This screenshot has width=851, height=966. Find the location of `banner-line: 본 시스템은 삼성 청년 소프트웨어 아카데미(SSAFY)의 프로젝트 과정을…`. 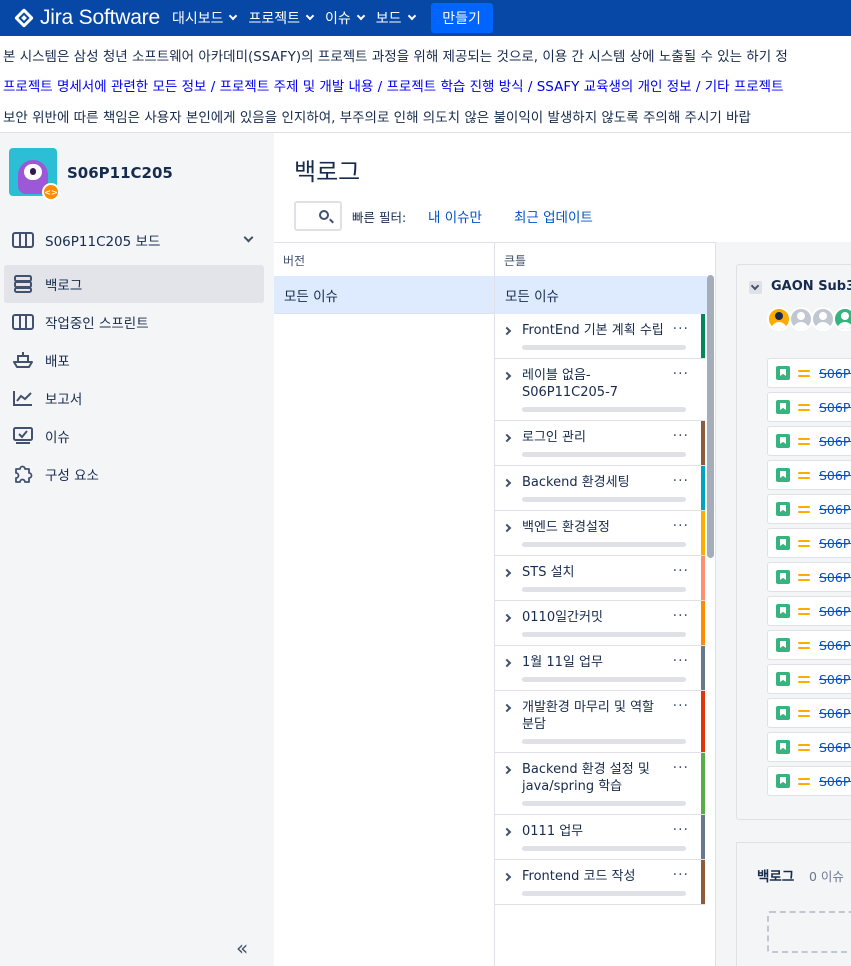

banner-line: 본 시스템은 삼성 청년 소프트웨어 아카데미(SSAFY)의 프로젝트 과정을… is located at coordinates (395, 57).